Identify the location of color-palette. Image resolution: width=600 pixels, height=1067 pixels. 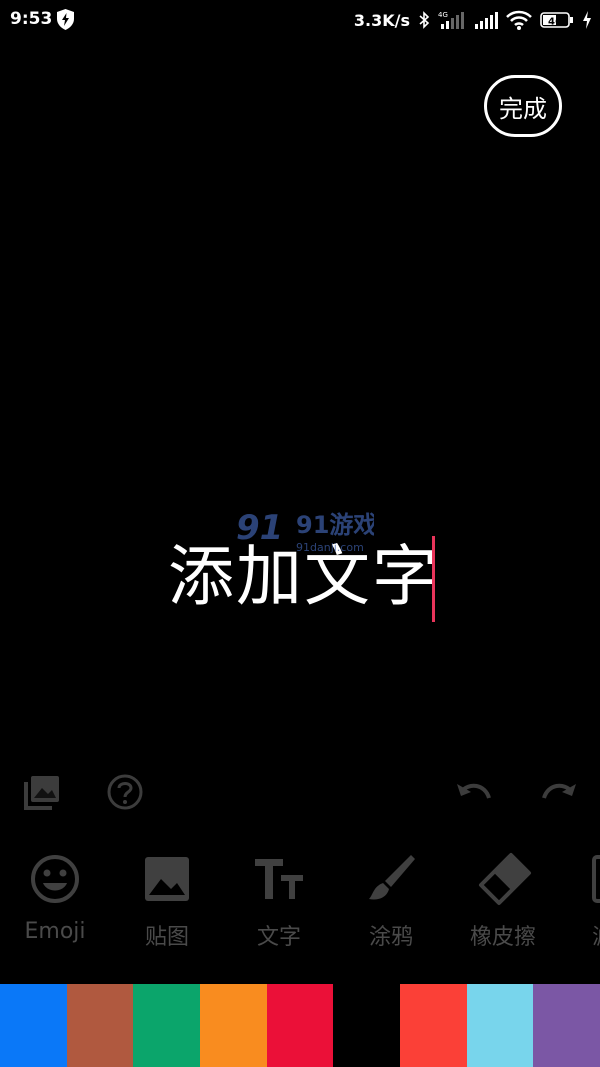
(300, 1025).